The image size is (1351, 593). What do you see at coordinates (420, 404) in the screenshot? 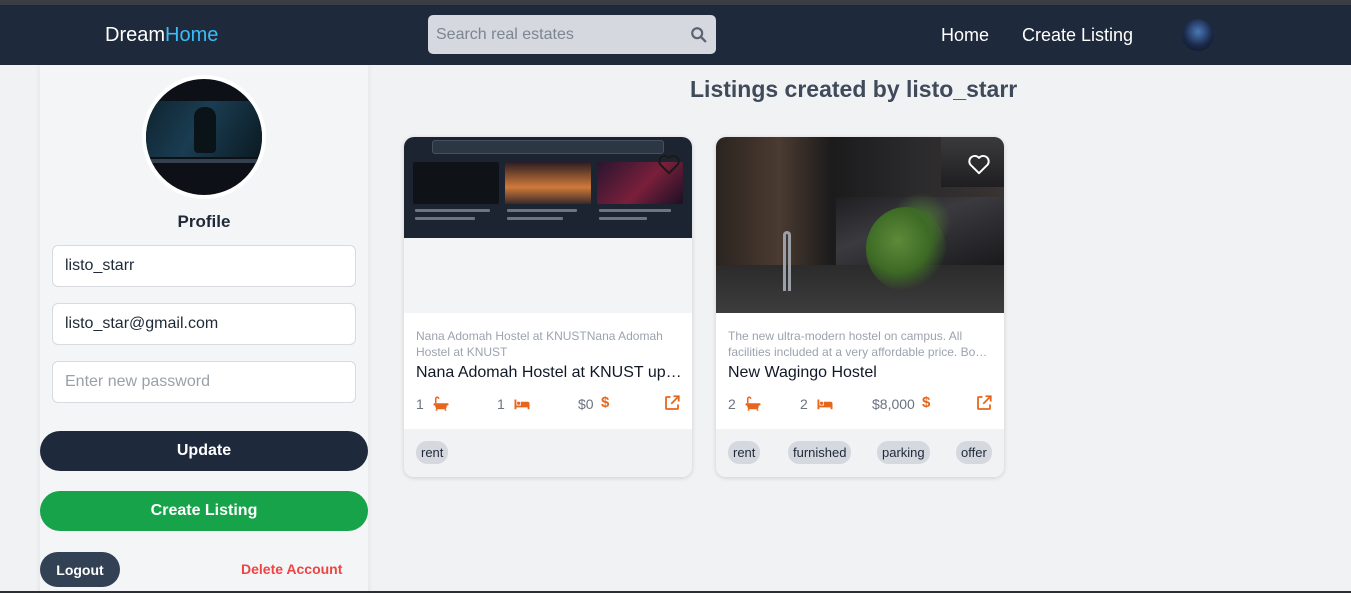
I see `bath-count-value: 1` at bounding box center [420, 404].